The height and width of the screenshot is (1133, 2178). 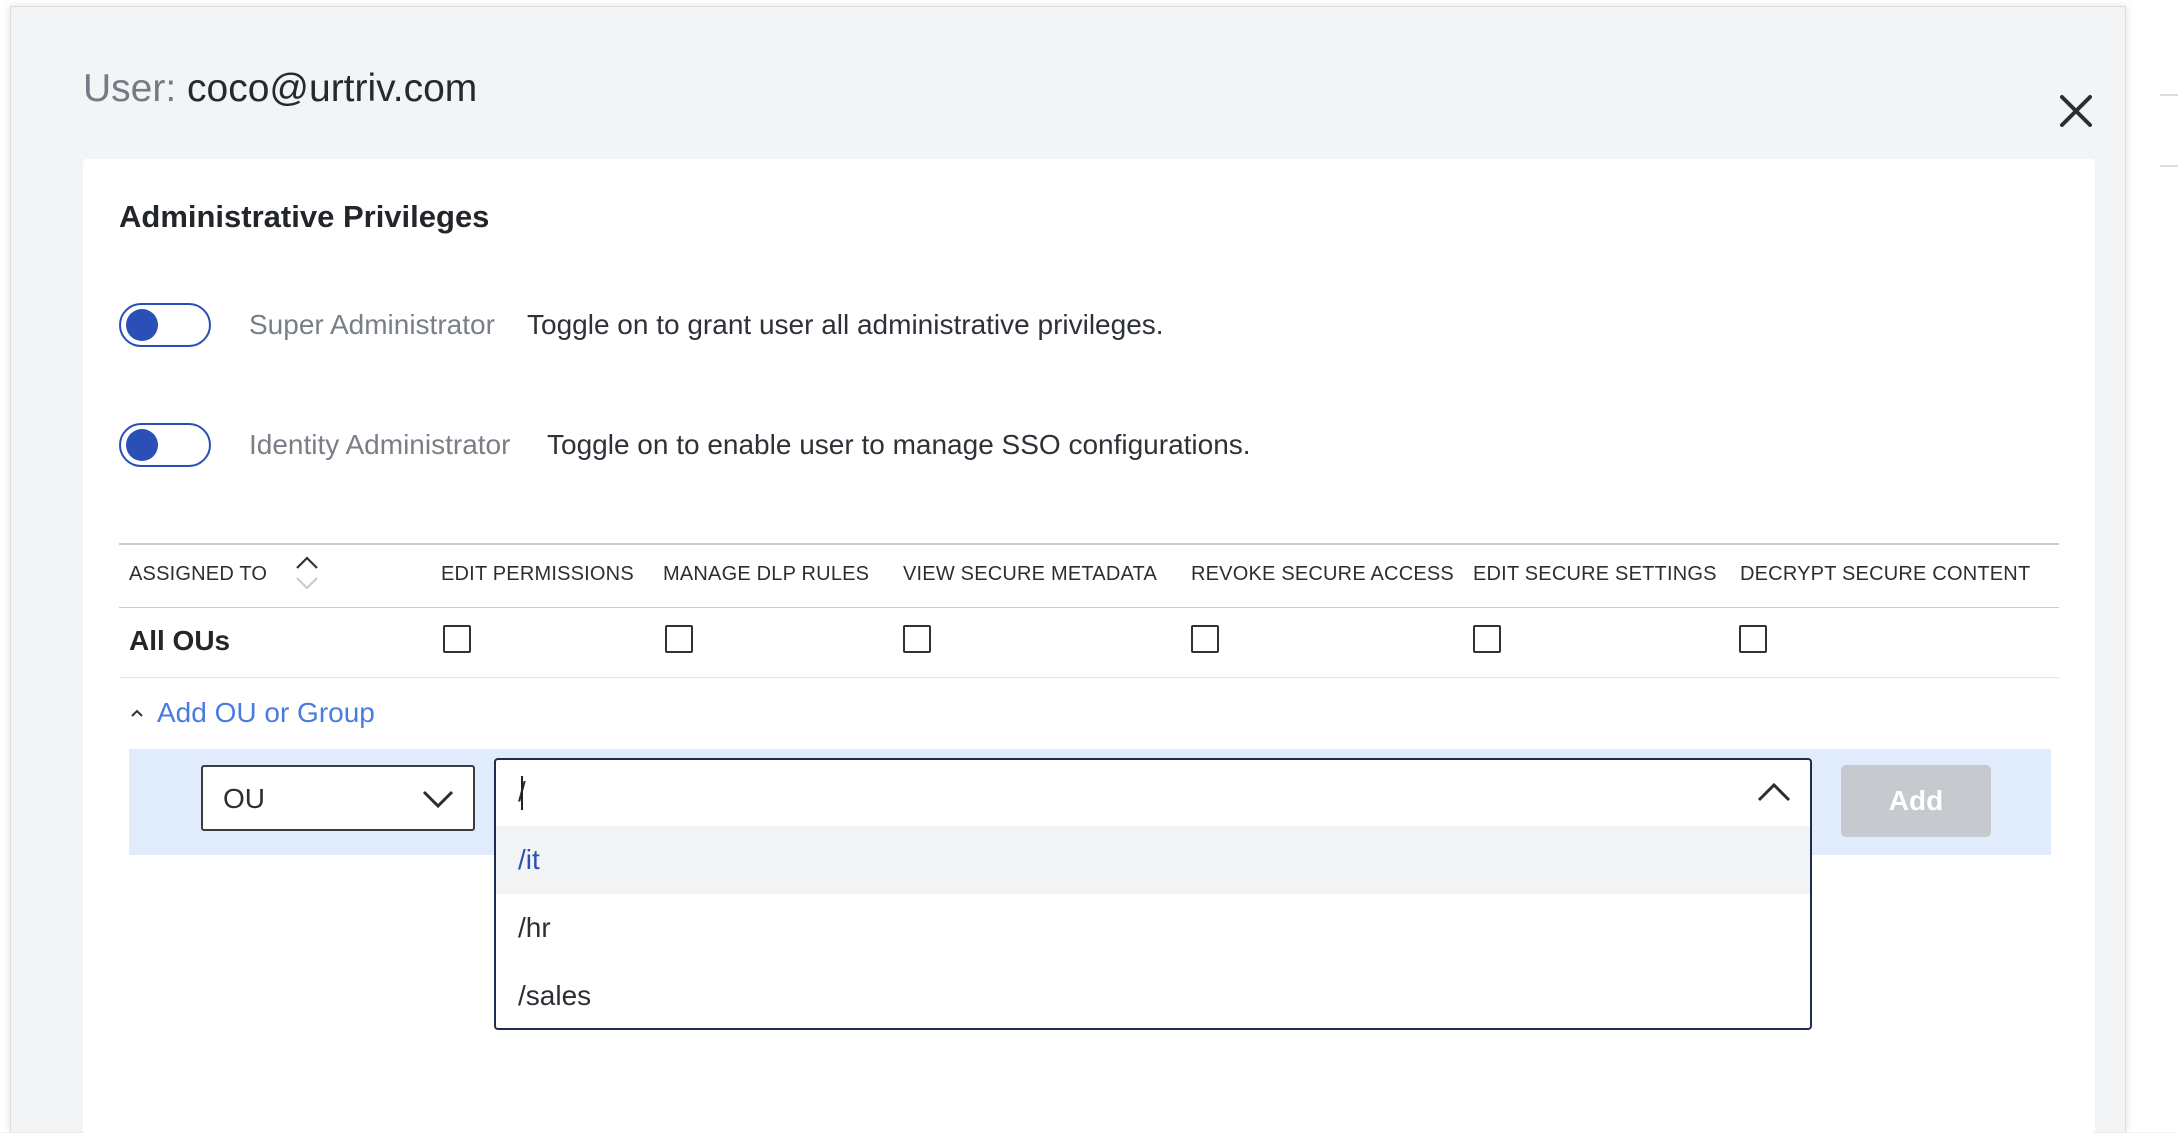 I want to click on column-header-edit-permissions: EDIT PERMISSIONS, so click(x=537, y=574).